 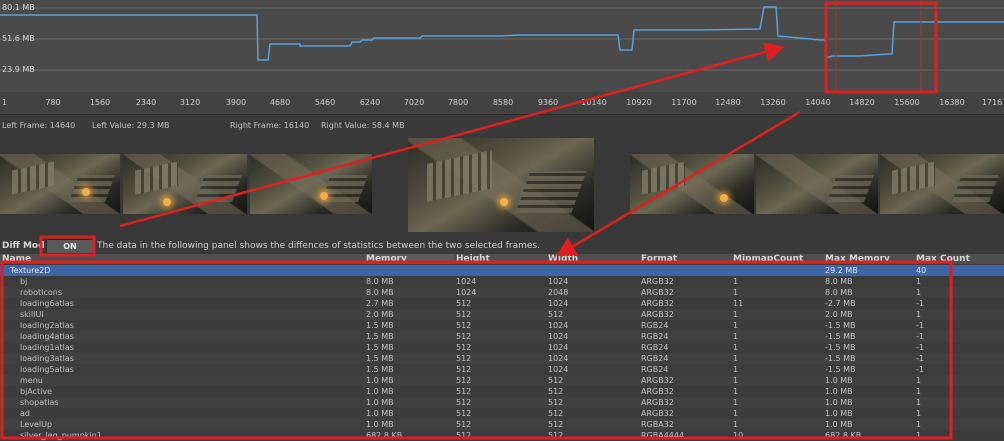 I want to click on table-row: skillUI 2.0 MB 512 512 ARGB32 1 2.0 MB 1, so click(x=502, y=314).